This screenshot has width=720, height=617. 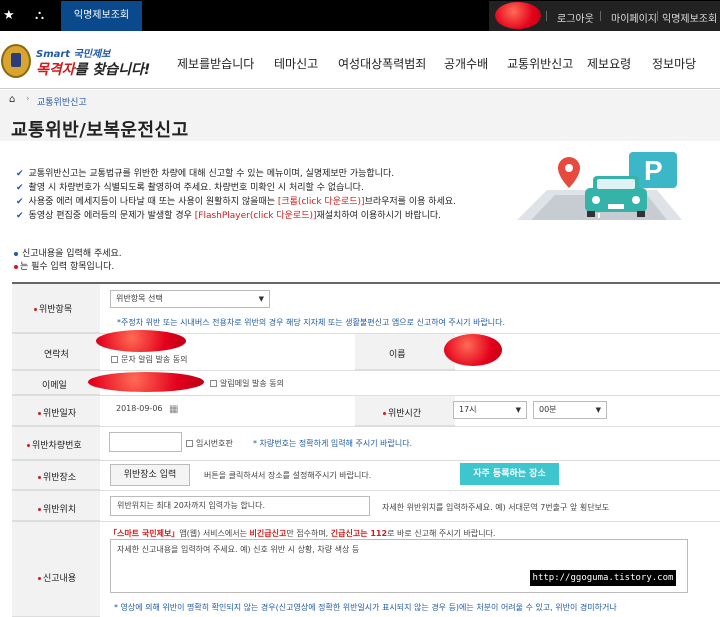 What do you see at coordinates (209, 443) in the screenshot?
I see `temp-plate-option: 임시번호판` at bounding box center [209, 443].